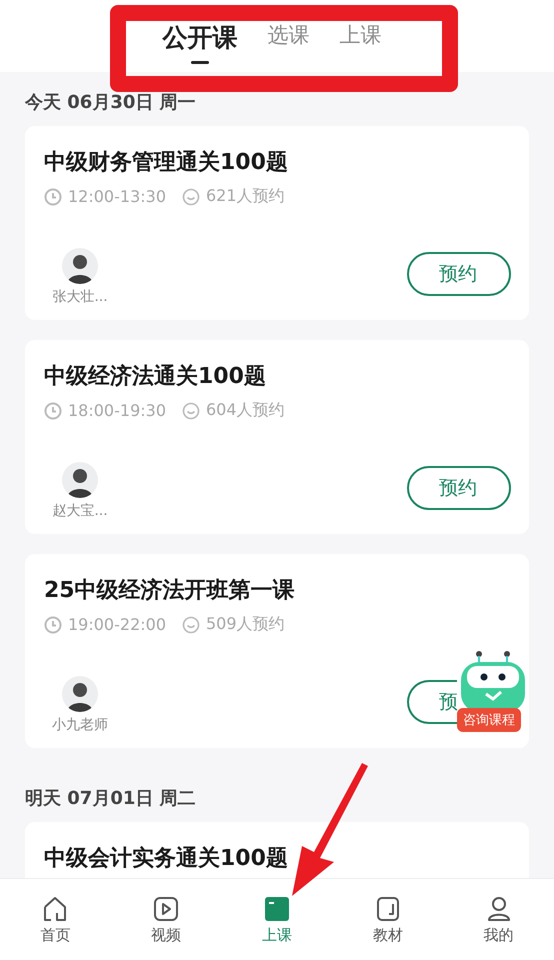  Describe the element at coordinates (166, 909) in the screenshot. I see `video-icon` at that location.